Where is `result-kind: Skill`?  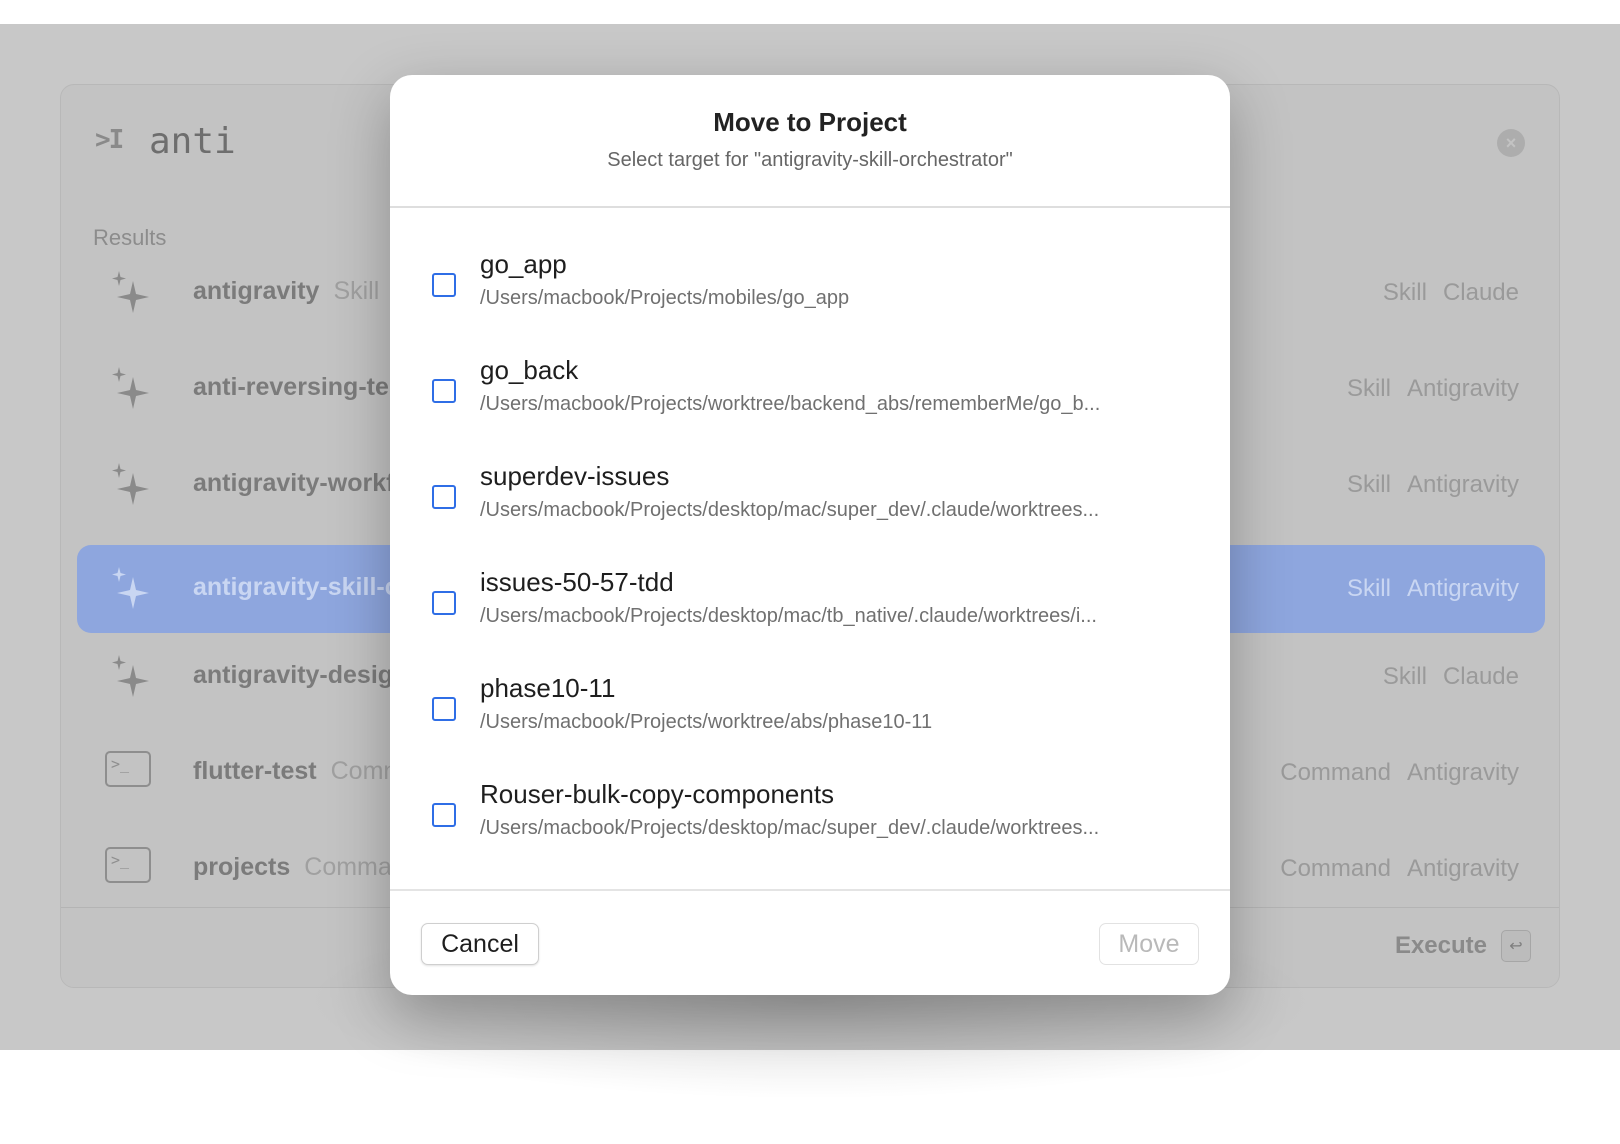
result-kind: Skill is located at coordinates (356, 291).